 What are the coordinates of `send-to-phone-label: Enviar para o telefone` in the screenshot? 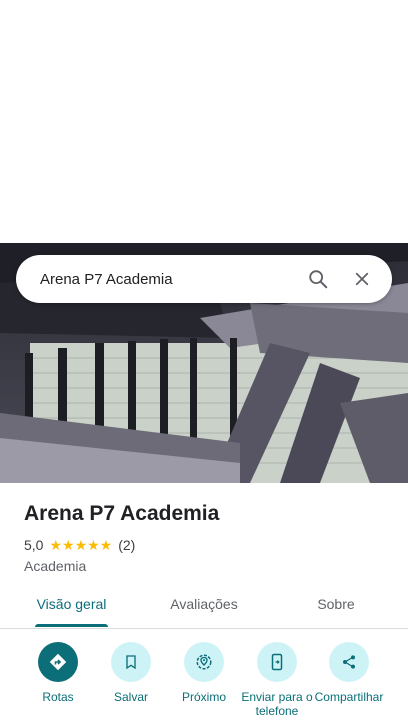 It's located at (277, 704).